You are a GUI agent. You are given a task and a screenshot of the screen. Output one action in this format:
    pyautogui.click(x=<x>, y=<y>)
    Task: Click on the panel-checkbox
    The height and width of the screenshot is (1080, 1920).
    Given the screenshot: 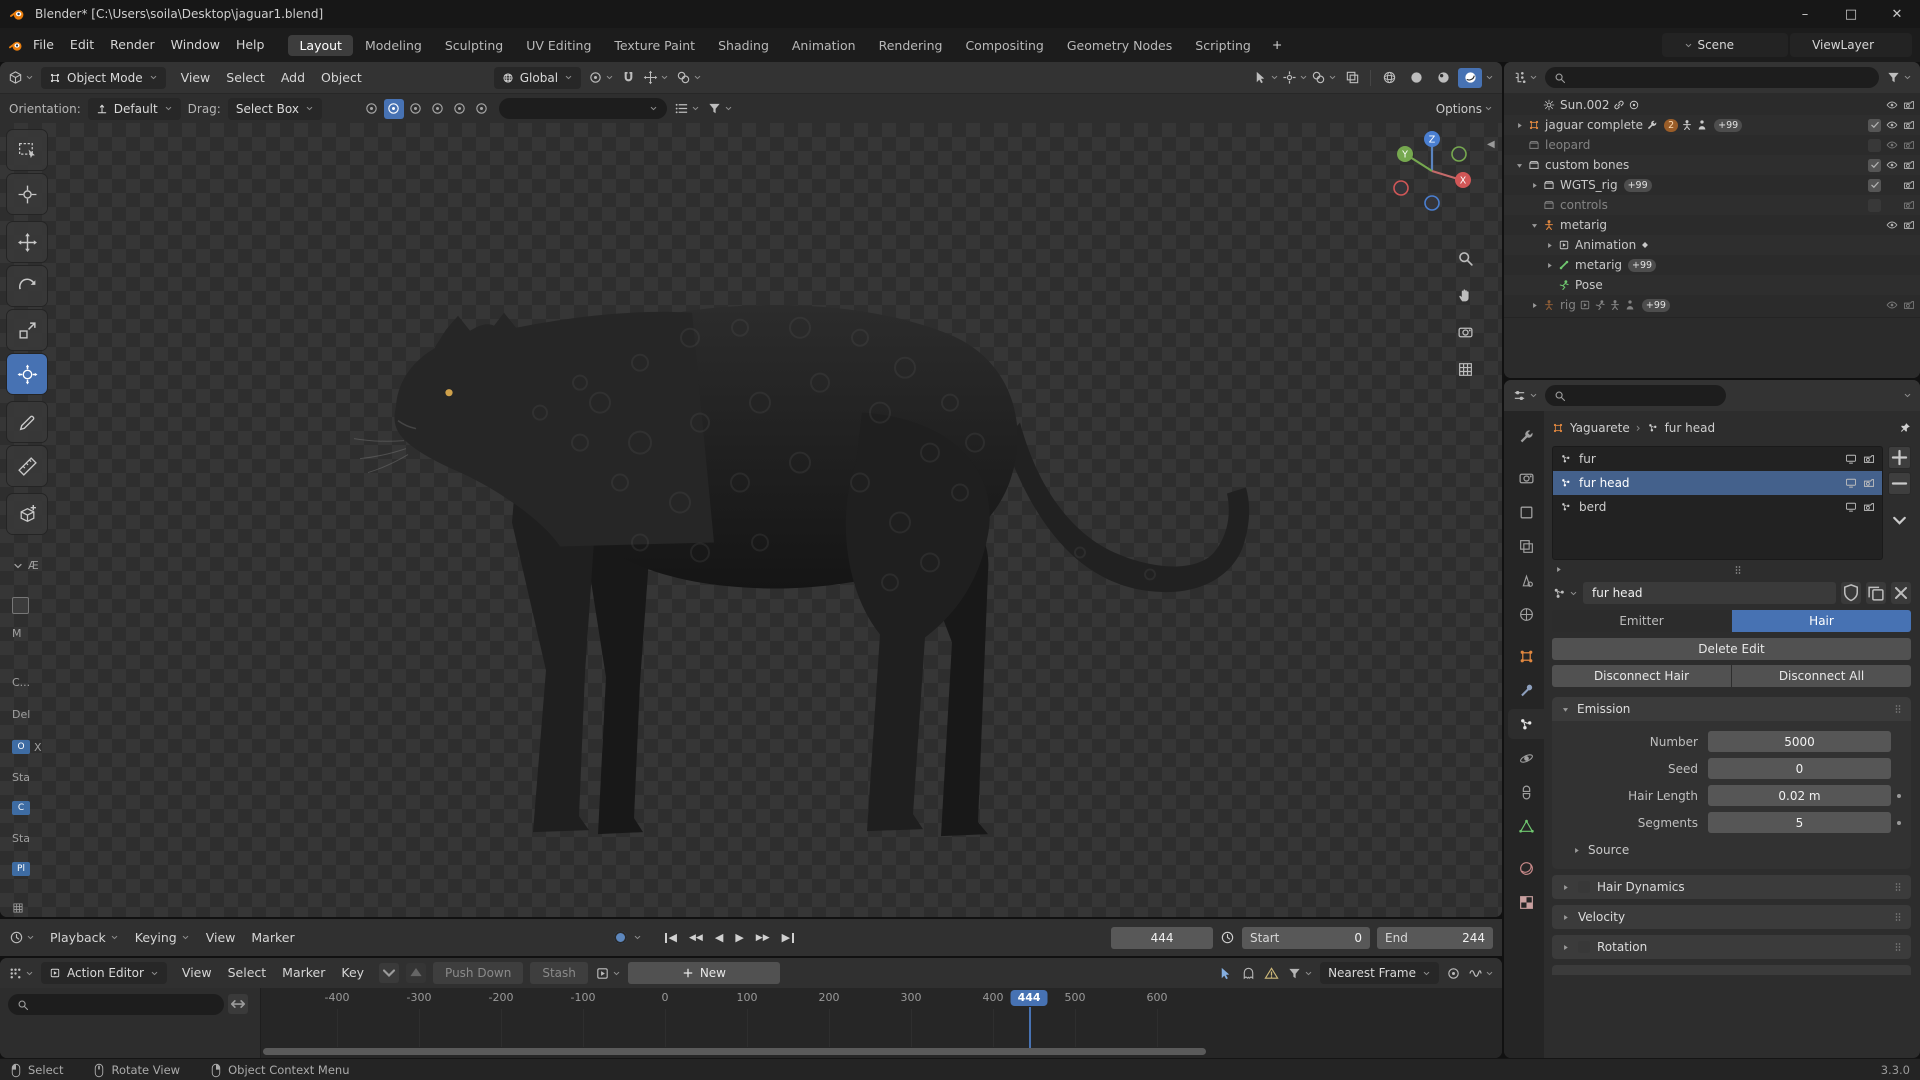 What is the action you would take?
    pyautogui.click(x=1584, y=887)
    